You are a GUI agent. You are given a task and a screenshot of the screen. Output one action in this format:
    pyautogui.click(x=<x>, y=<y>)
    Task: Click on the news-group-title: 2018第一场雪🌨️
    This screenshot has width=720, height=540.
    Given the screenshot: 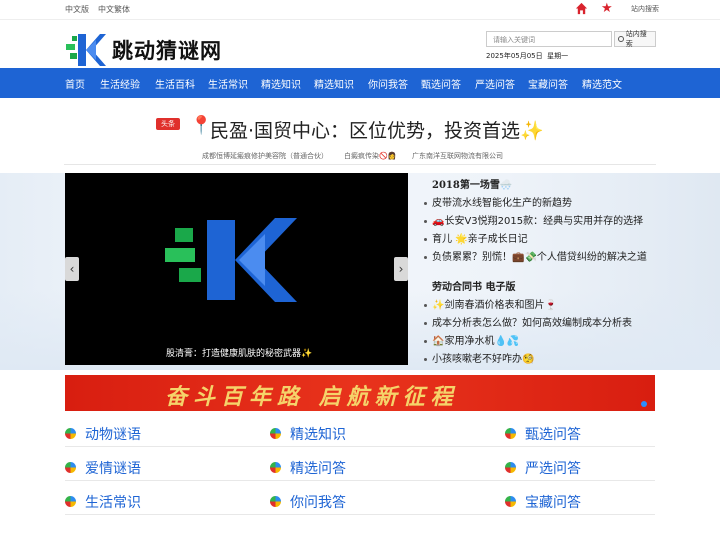 What is the action you would take?
    pyautogui.click(x=472, y=183)
    